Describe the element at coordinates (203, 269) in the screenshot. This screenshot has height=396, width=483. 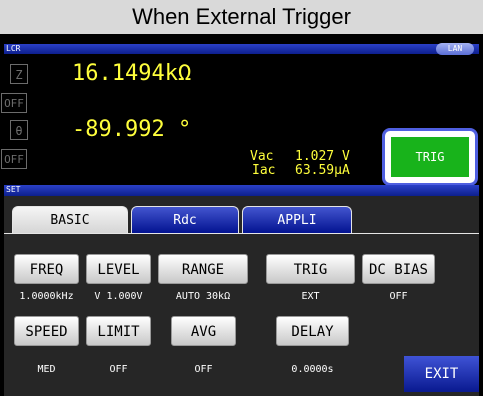
I see `range-button: RANGE` at that location.